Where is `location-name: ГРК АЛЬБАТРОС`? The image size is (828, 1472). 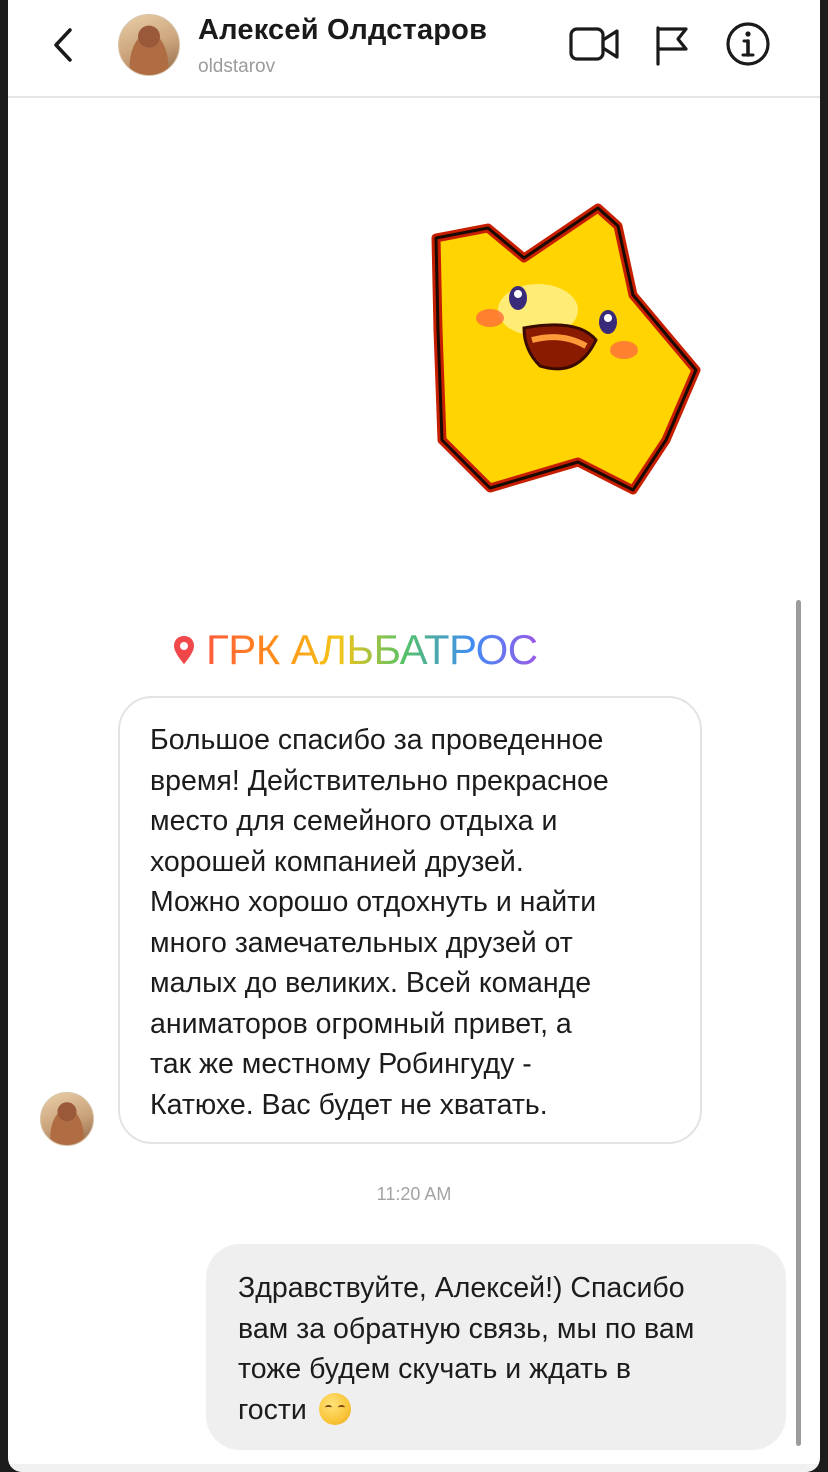 location-name: ГРК АЛЬБАТРОС is located at coordinates (372, 649).